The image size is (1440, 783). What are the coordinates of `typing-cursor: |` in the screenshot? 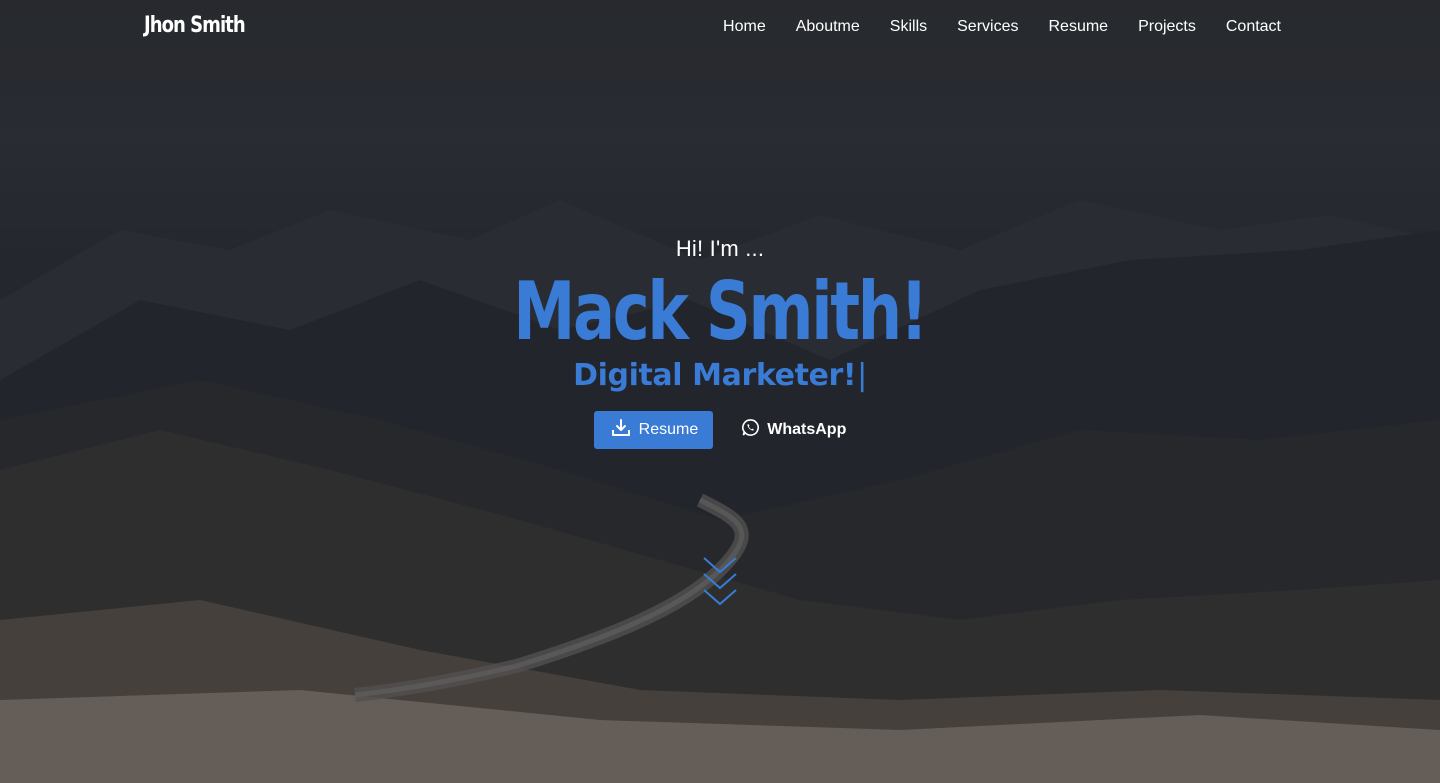 It's located at (862, 375).